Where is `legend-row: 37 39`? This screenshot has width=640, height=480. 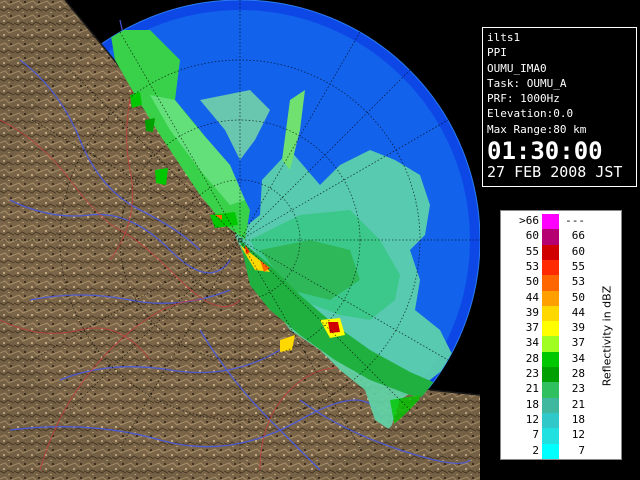 legend-row: 37 39 is located at coordinates (551, 329).